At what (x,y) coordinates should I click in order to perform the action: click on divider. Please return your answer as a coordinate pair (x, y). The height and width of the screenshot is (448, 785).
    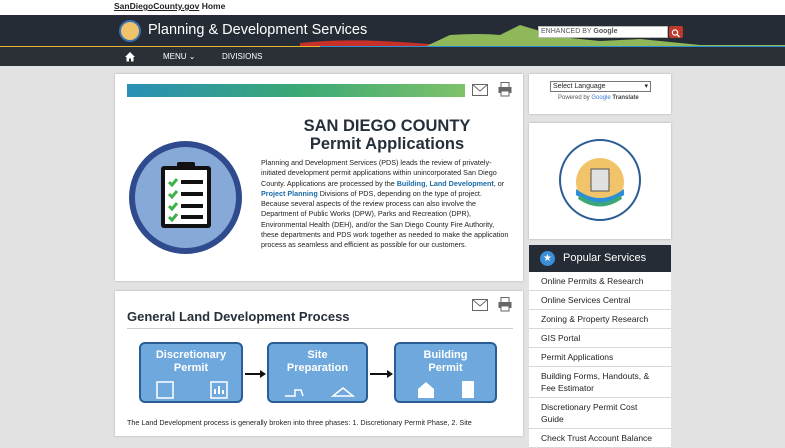
    Looking at the image, I should click on (320, 328).